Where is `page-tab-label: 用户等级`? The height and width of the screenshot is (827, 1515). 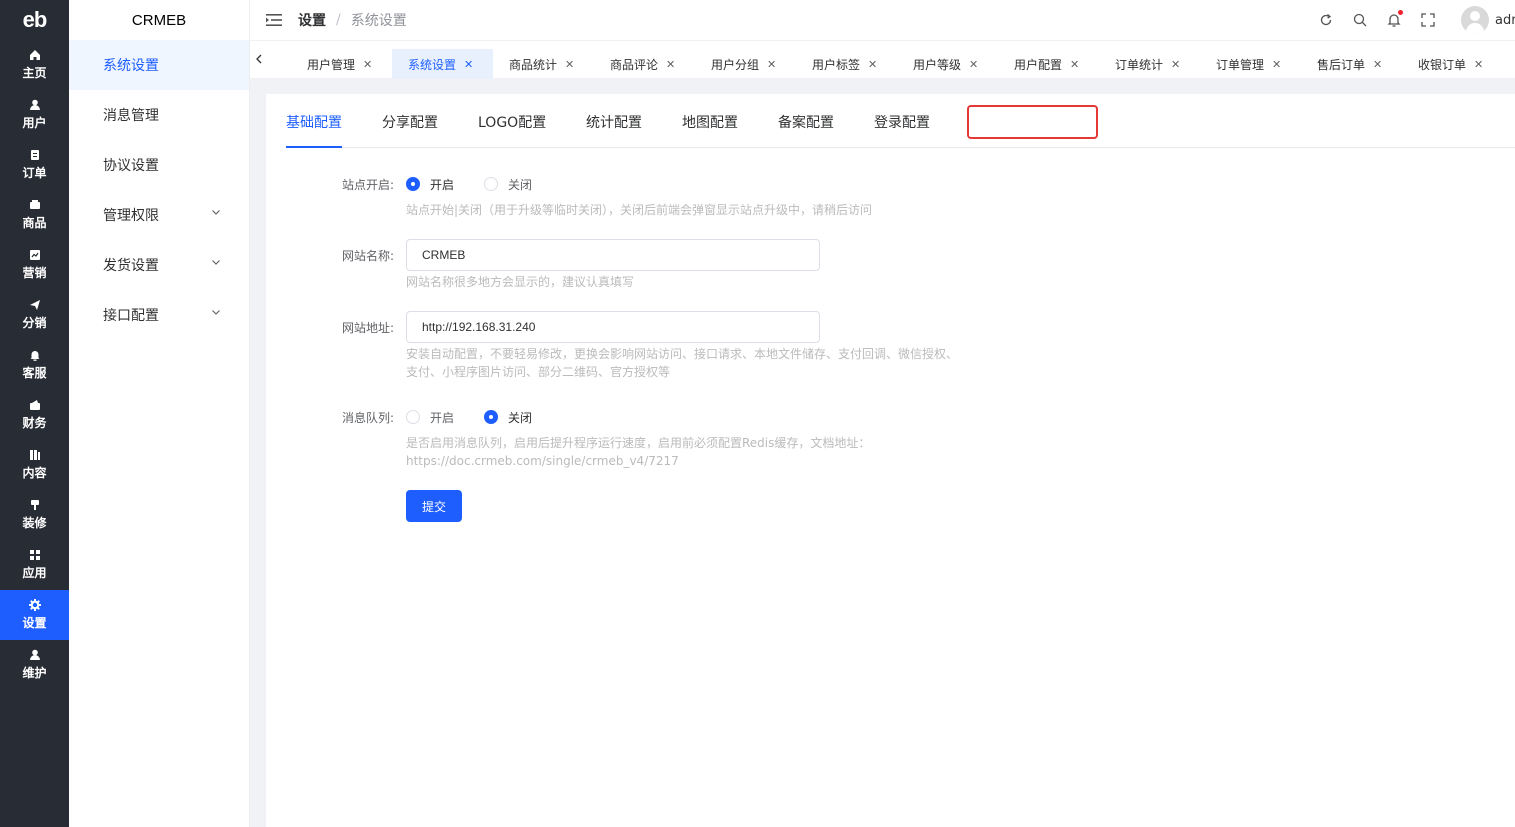
page-tab-label: 用户等级 is located at coordinates (937, 64).